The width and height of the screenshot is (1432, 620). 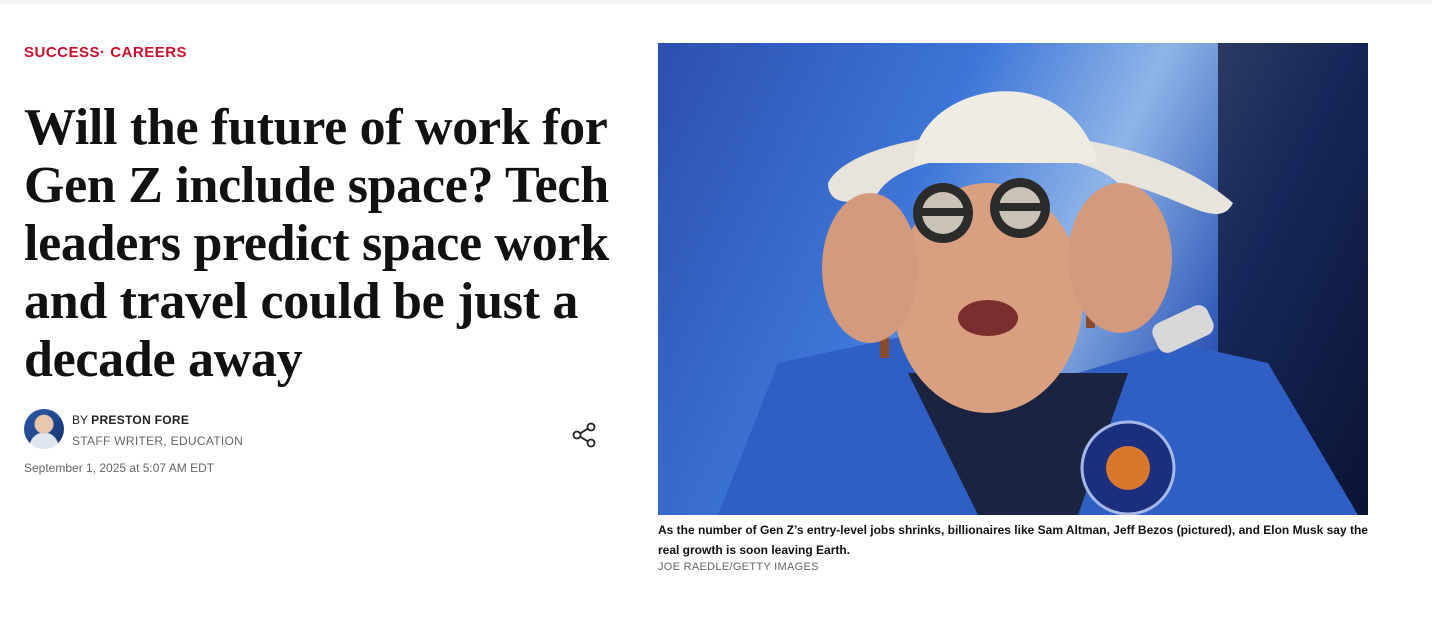 I want to click on breadcrumb: SUCCESS· CAREERS, so click(x=319, y=52).